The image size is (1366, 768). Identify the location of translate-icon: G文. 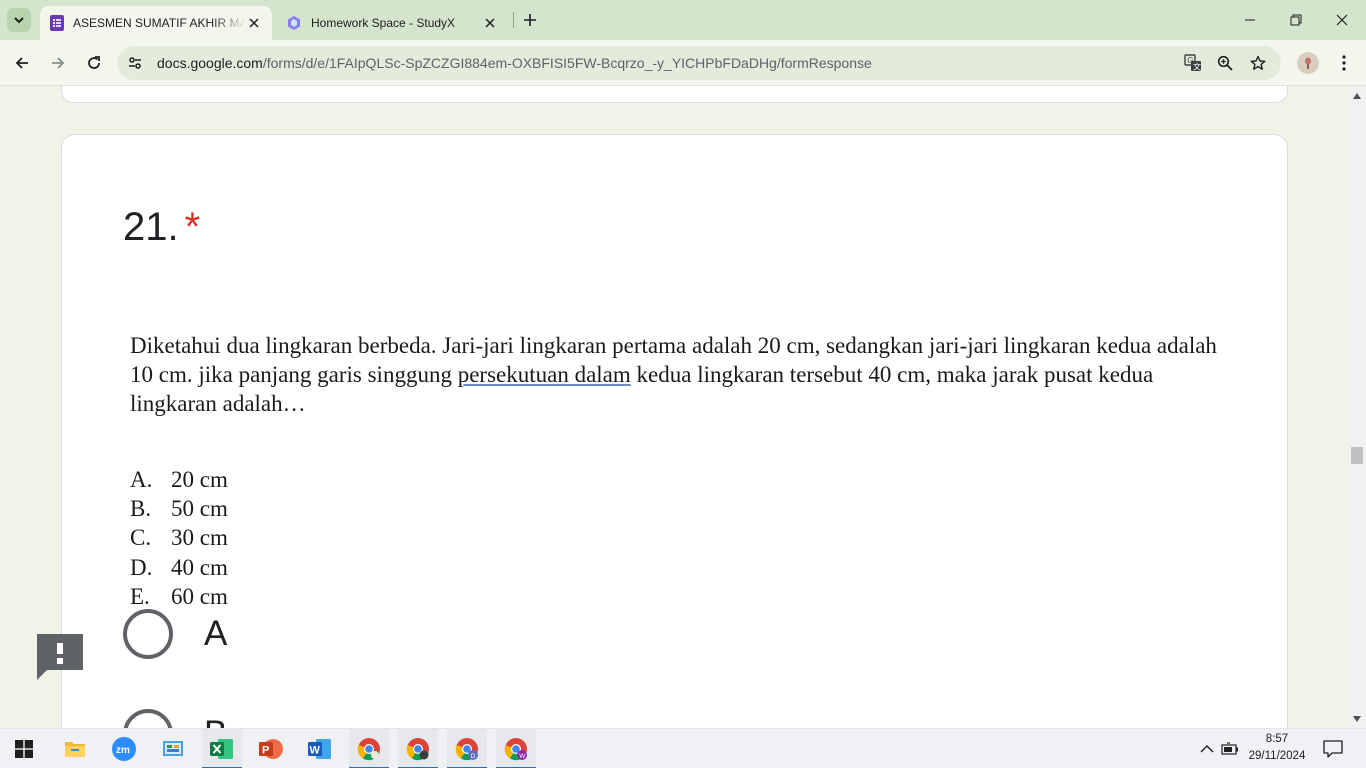
(1193, 63).